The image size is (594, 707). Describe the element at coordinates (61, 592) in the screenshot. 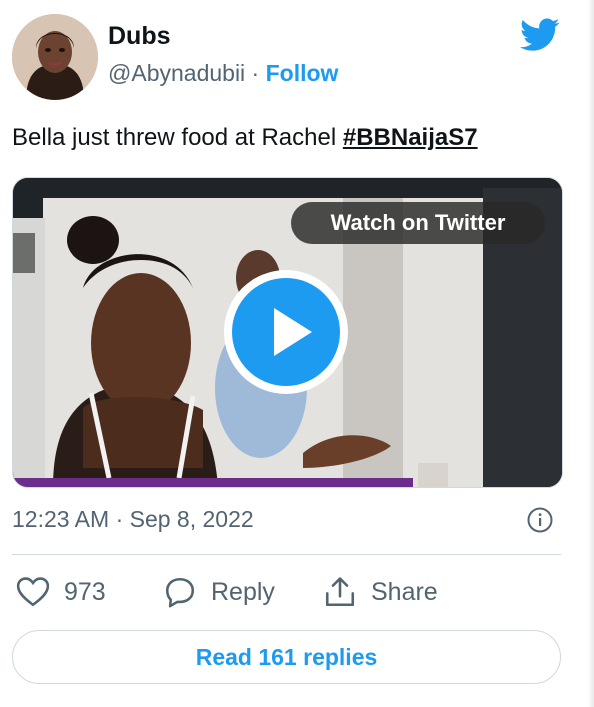

I see `like-button: 973` at that location.